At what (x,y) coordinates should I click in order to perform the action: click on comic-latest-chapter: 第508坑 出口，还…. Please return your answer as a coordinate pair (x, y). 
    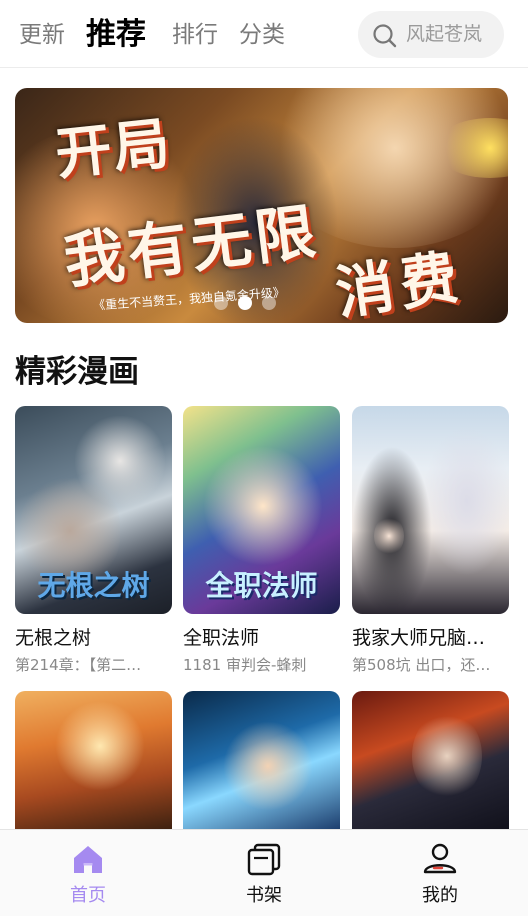
    Looking at the image, I should click on (421, 665).